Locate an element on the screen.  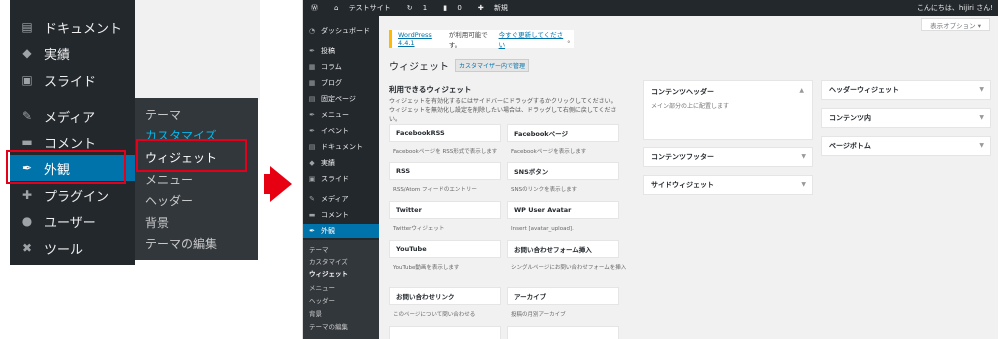
sidebar-label: ダッシュボード is located at coordinates (345, 31).